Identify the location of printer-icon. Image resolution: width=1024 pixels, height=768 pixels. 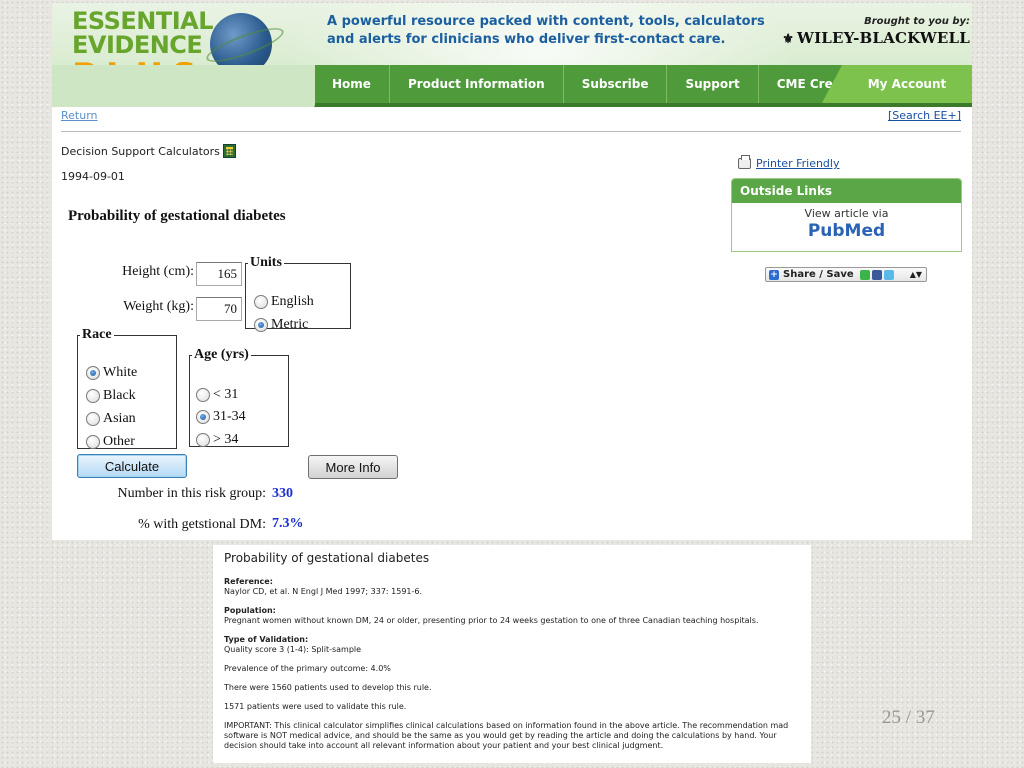
(744, 162).